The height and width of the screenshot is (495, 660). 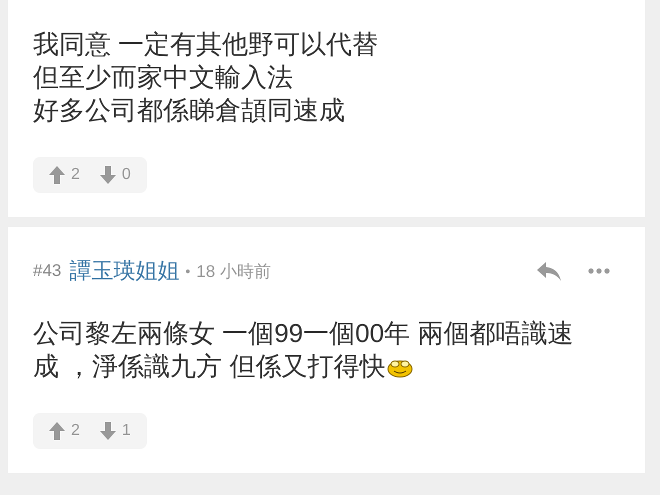 What do you see at coordinates (205, 44) in the screenshot?
I see `comment-text: 我同意 一定有其他野可以代替` at bounding box center [205, 44].